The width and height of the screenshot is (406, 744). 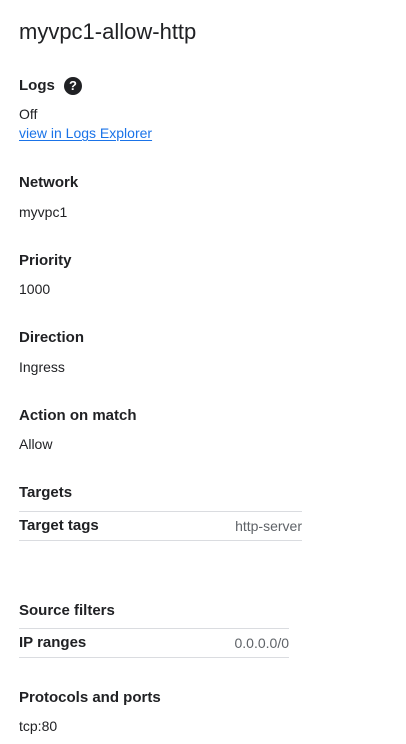 What do you see at coordinates (38, 726) in the screenshot?
I see `protocols-and-ports-value: tcp:80` at bounding box center [38, 726].